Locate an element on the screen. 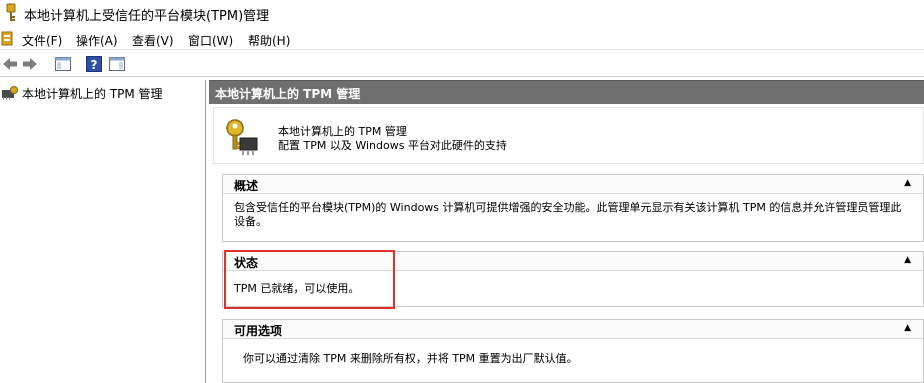 This screenshot has width=924, height=383. title-bar: 本地计算机上受信任的平台模块(TPM)管理 is located at coordinates (462, 13).